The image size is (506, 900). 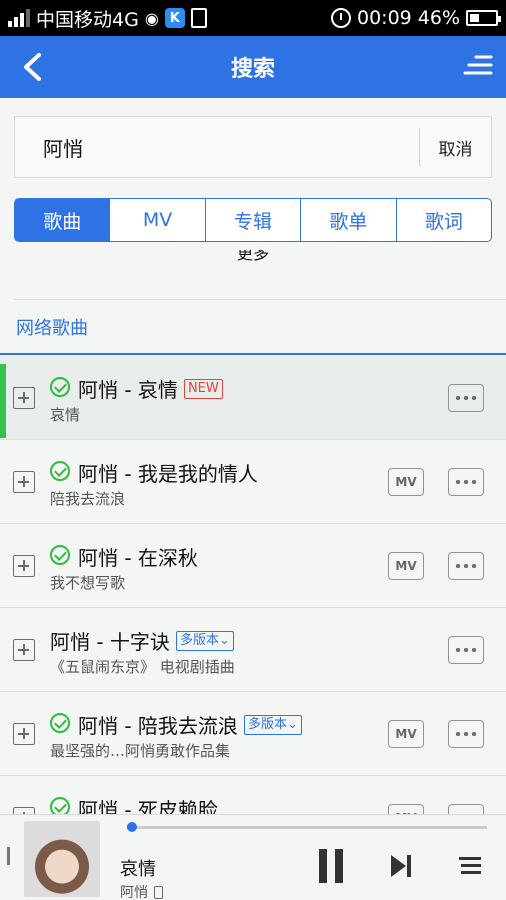 What do you see at coordinates (138, 869) in the screenshot?
I see `now-playing-title: 哀情` at bounding box center [138, 869].